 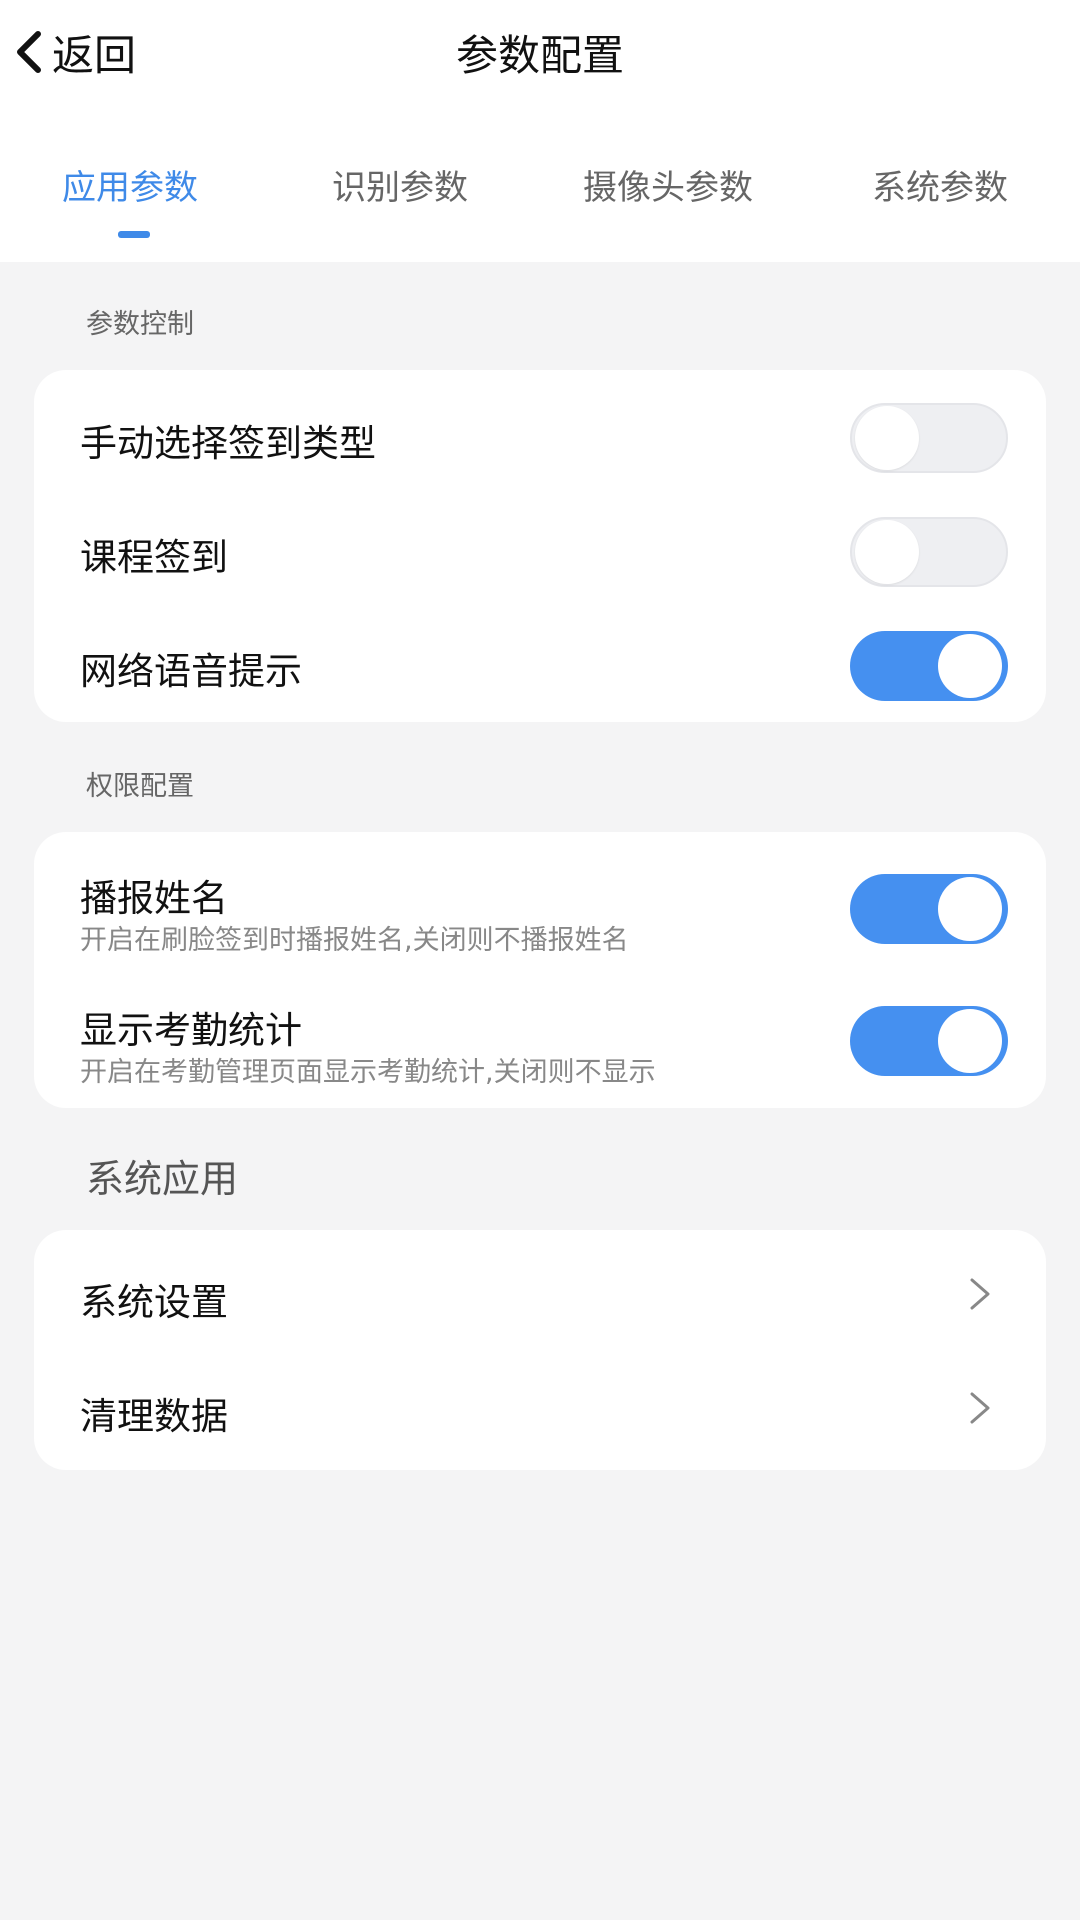 What do you see at coordinates (540, 210) in the screenshot?
I see `tab-bar: 应用参数 识别参数 摄像头参数 系统参数` at bounding box center [540, 210].